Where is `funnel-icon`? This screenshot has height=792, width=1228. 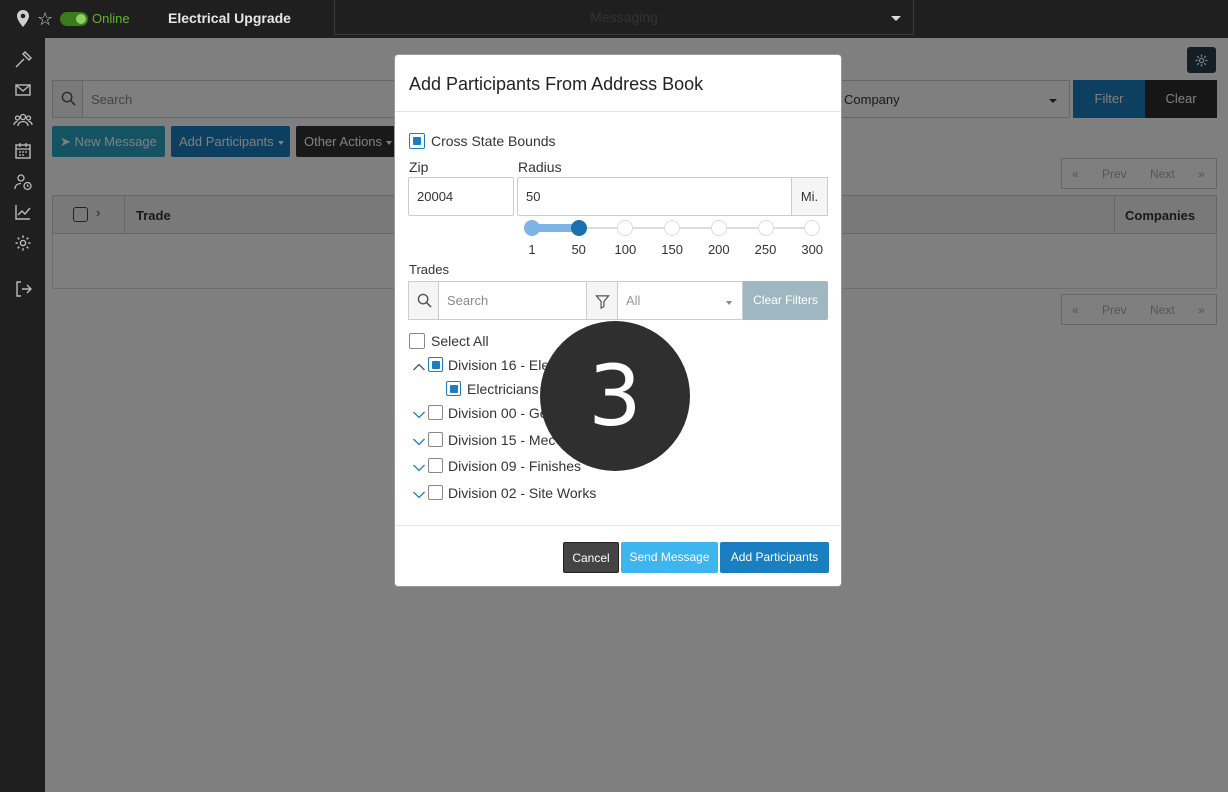
funnel-icon is located at coordinates (602, 300).